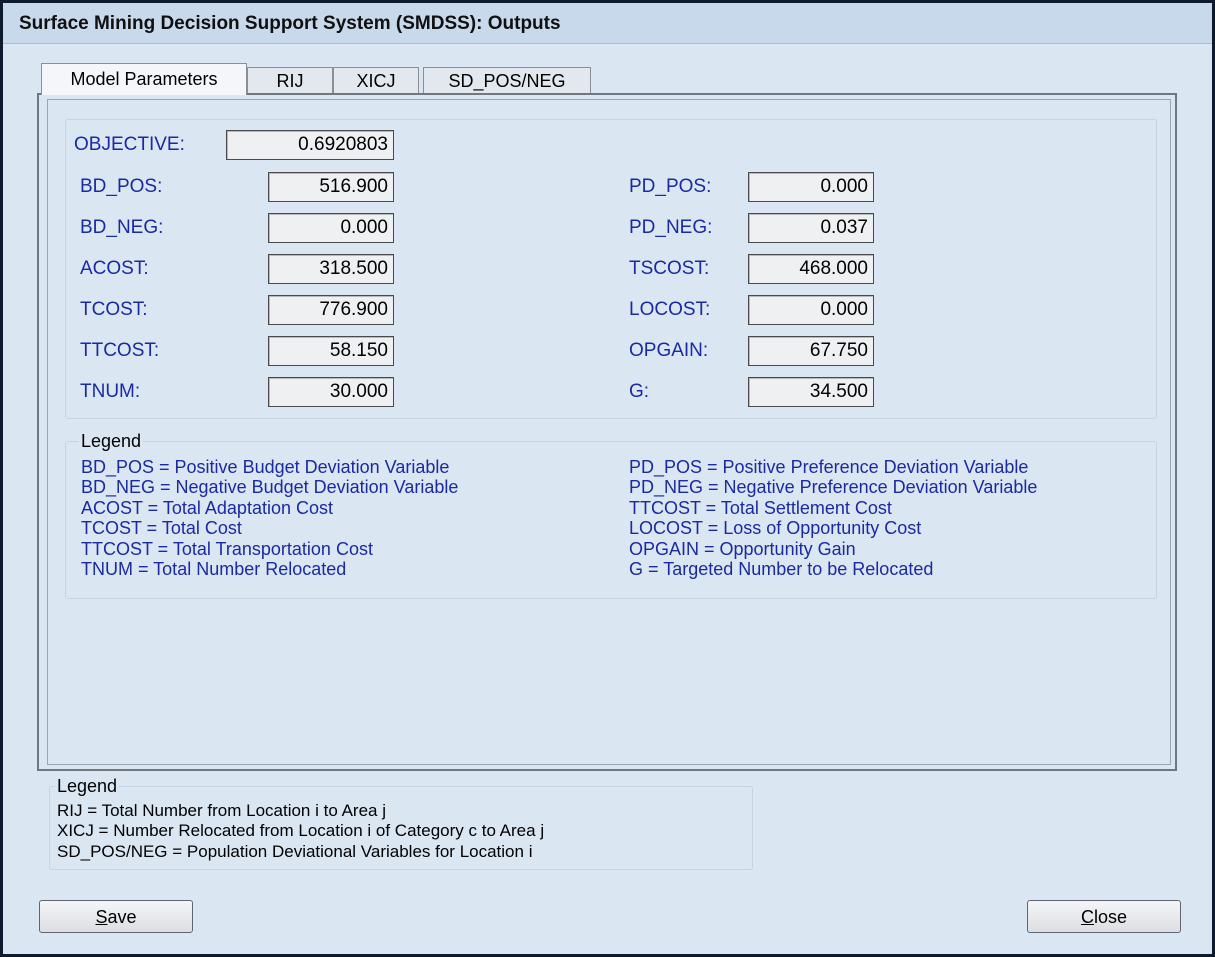  Describe the element at coordinates (331, 310) in the screenshot. I see `tcost-field: 776.900` at that location.